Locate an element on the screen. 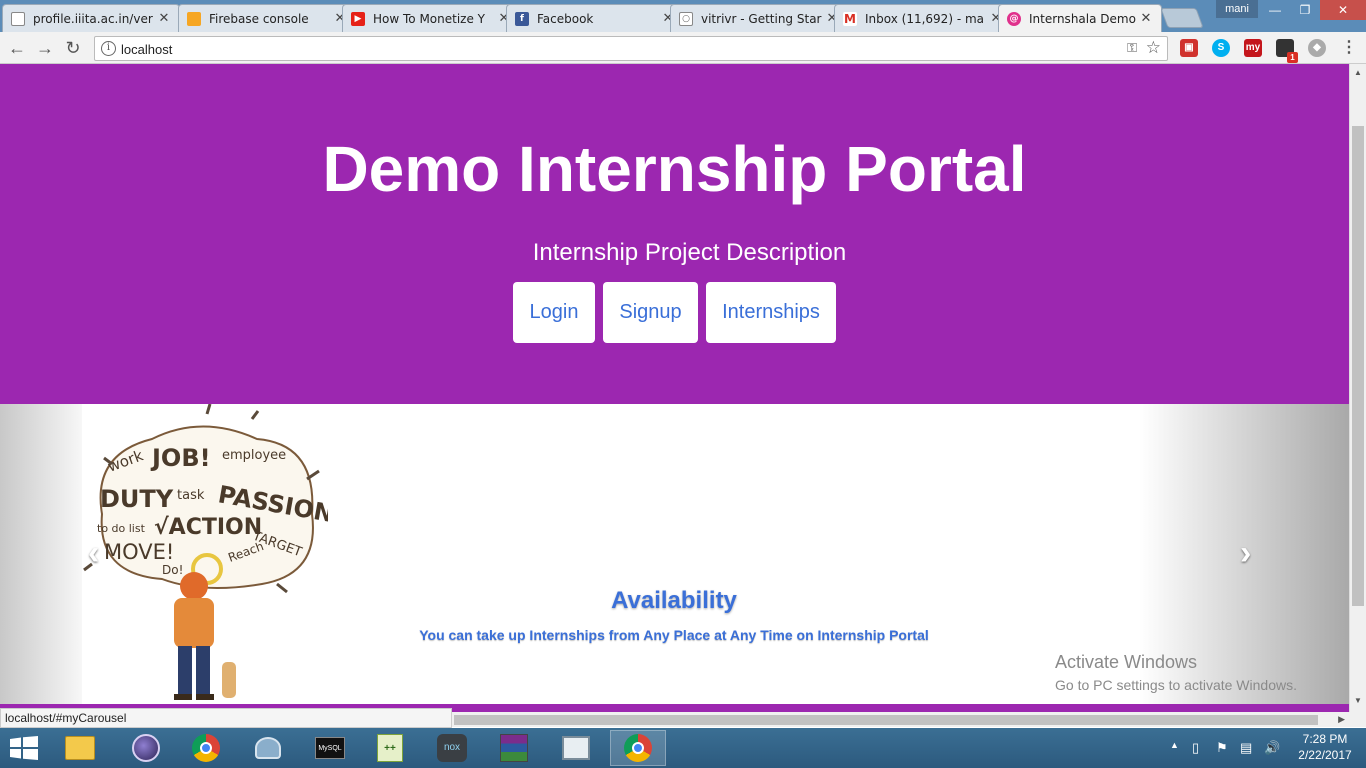 This screenshot has width=1366, height=768. tab-youtube: ▶ How To Monetize Y ✕ is located at coordinates (431, 18).